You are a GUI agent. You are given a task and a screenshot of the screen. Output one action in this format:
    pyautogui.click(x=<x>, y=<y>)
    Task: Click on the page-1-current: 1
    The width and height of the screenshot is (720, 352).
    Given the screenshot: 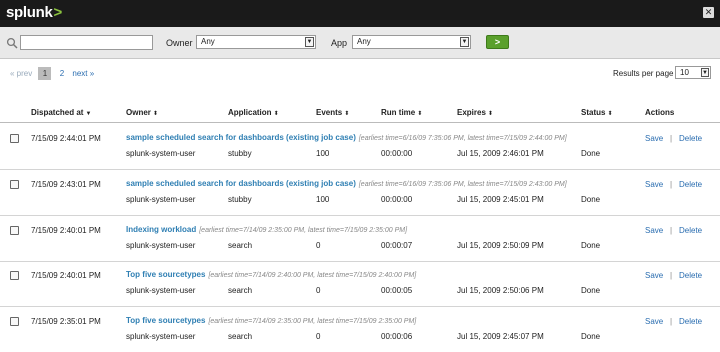 What is the action you would take?
    pyautogui.click(x=45, y=73)
    